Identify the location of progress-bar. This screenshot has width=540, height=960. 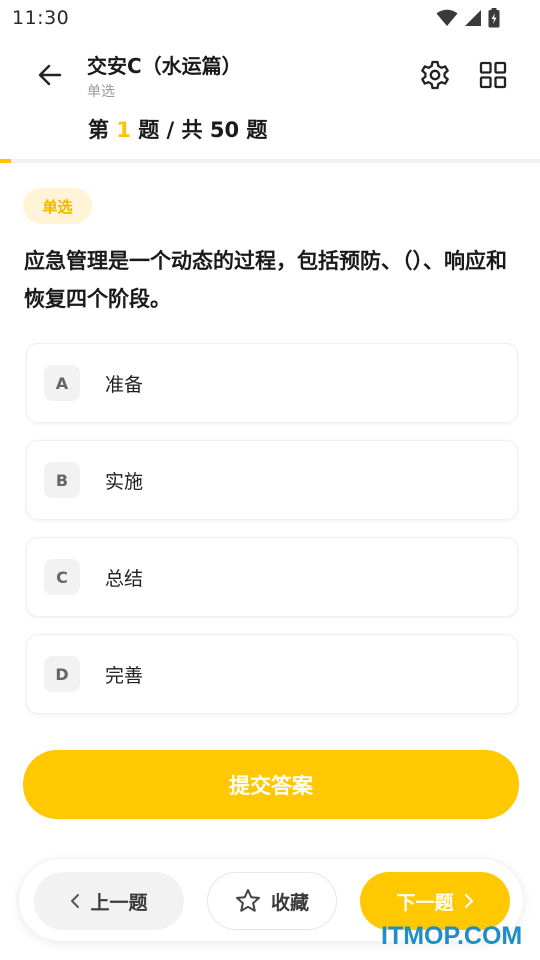
(270, 161).